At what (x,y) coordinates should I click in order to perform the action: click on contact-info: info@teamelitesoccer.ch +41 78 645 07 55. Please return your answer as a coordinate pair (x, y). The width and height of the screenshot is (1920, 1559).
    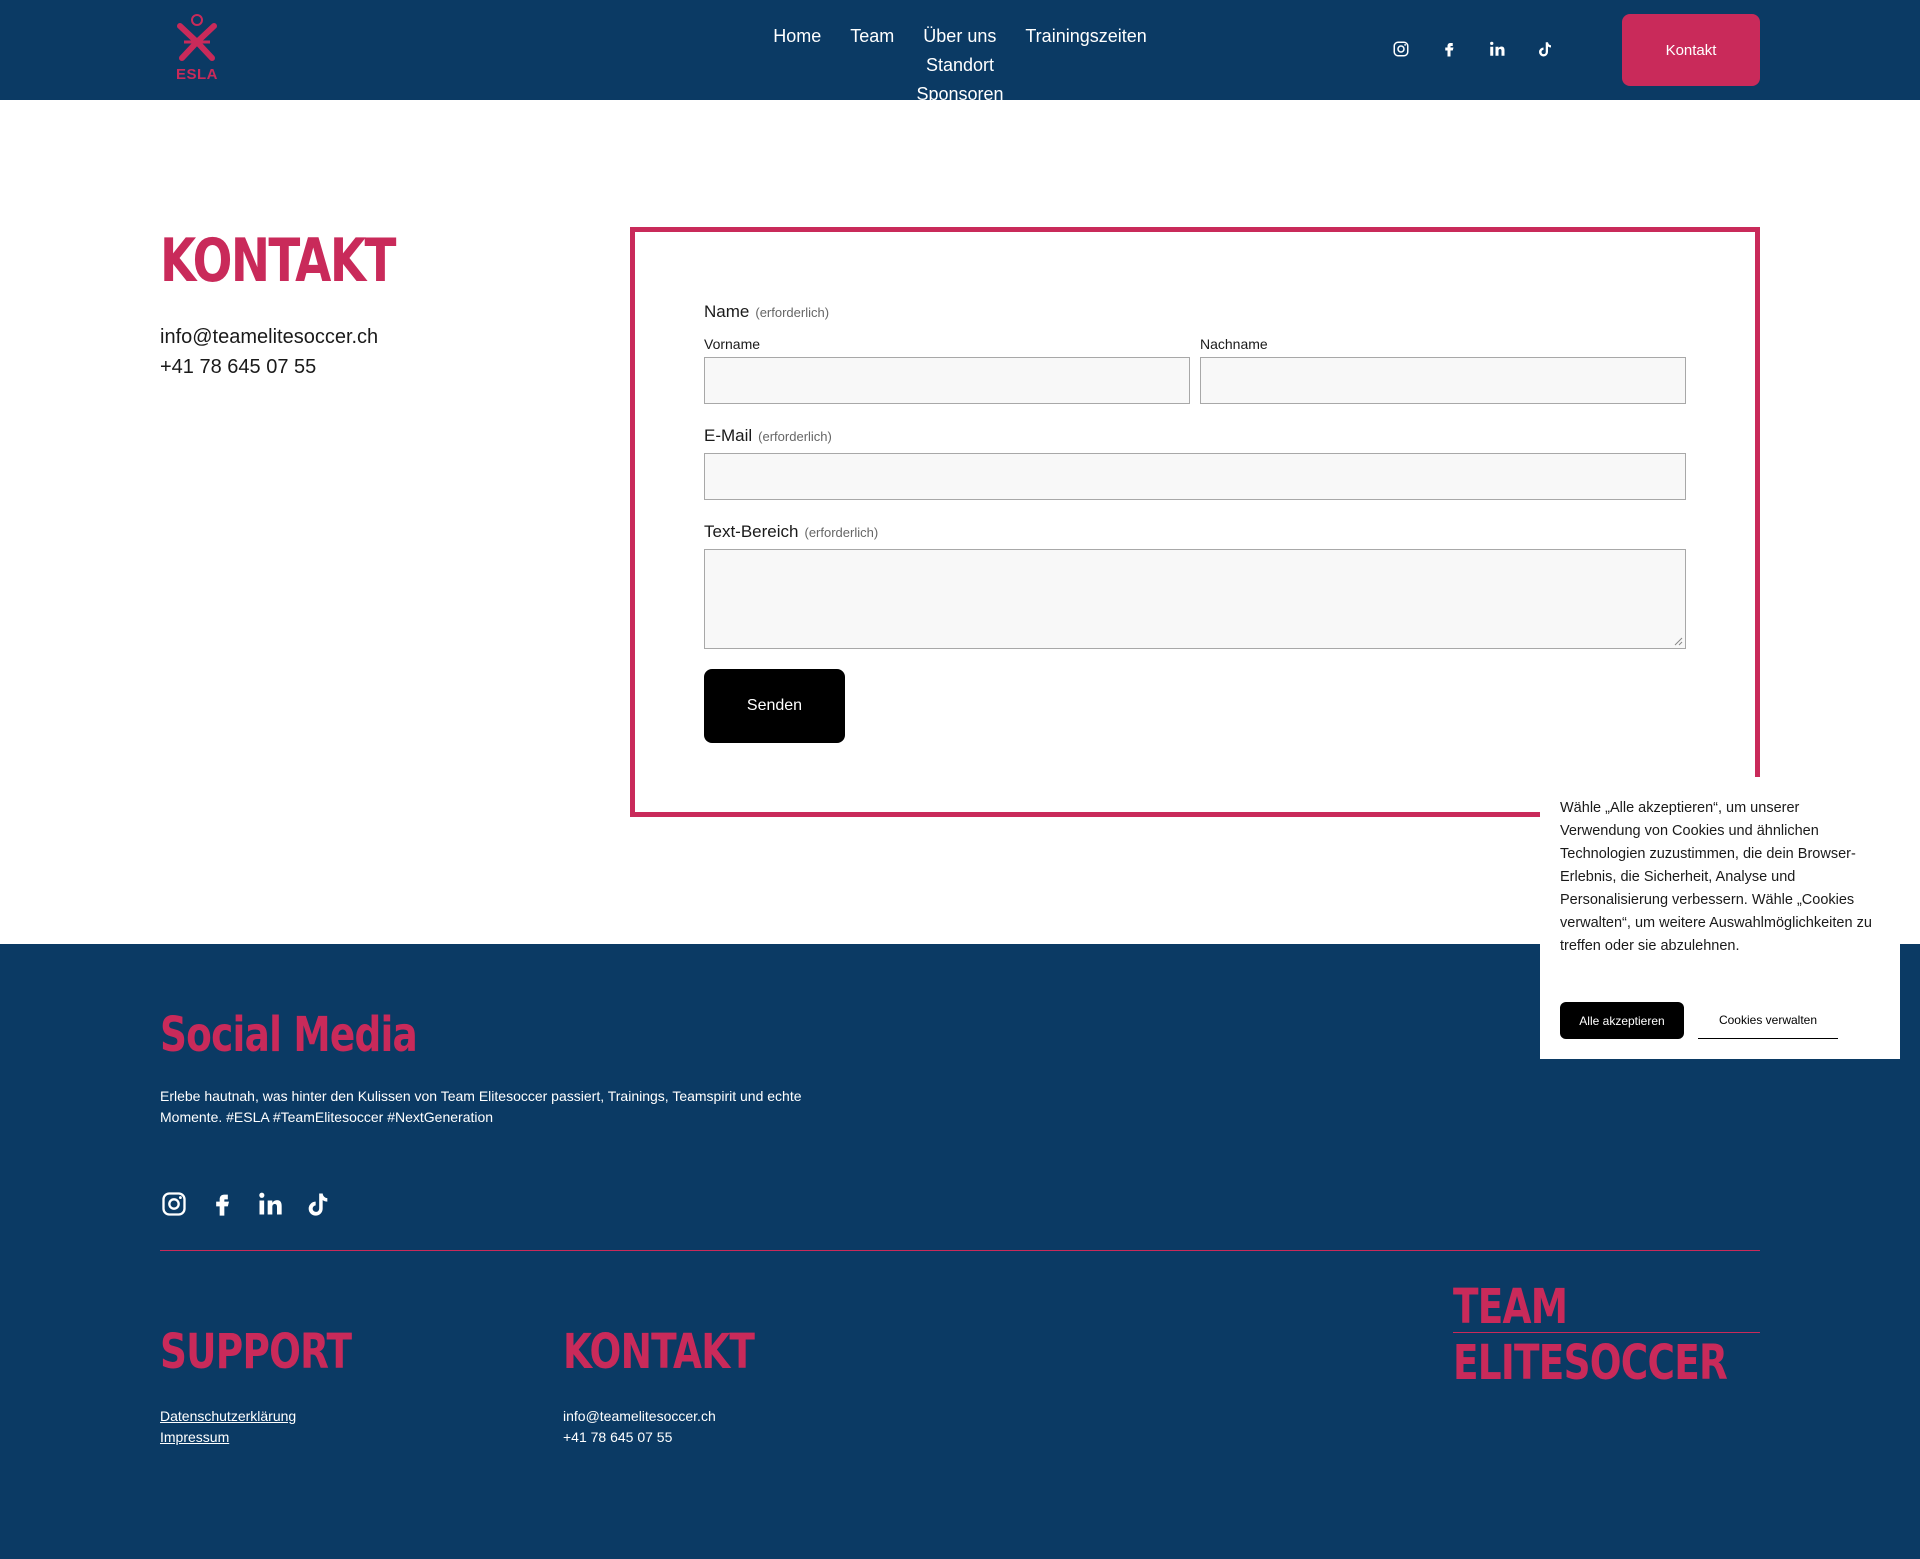
    Looking at the image, I should click on (269, 352).